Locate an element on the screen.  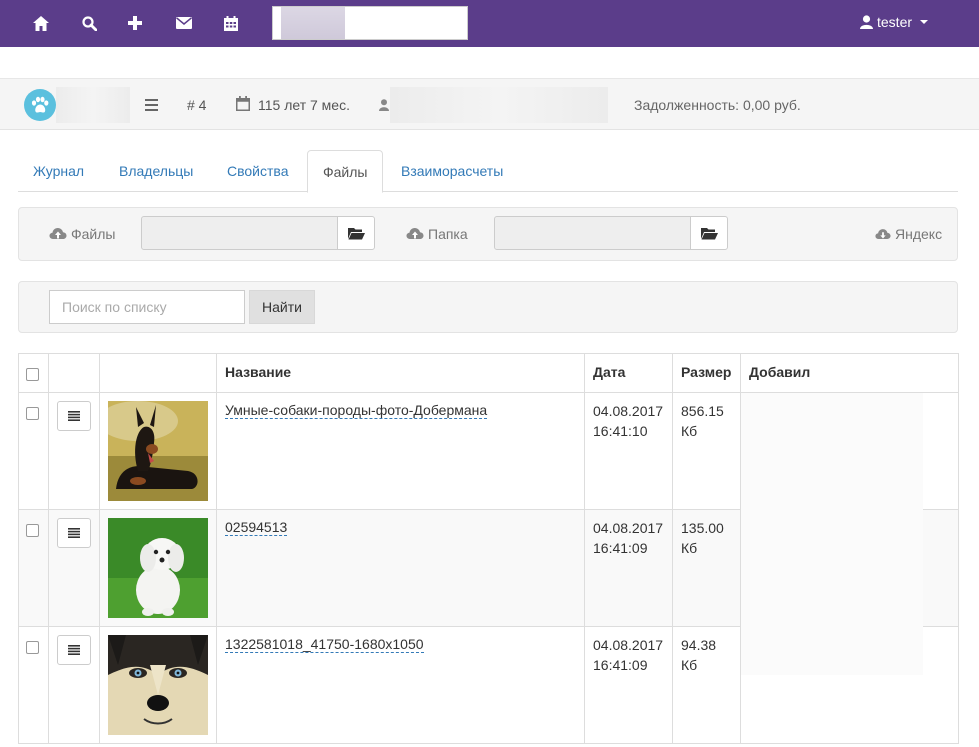
files-path-input is located at coordinates (239, 233).